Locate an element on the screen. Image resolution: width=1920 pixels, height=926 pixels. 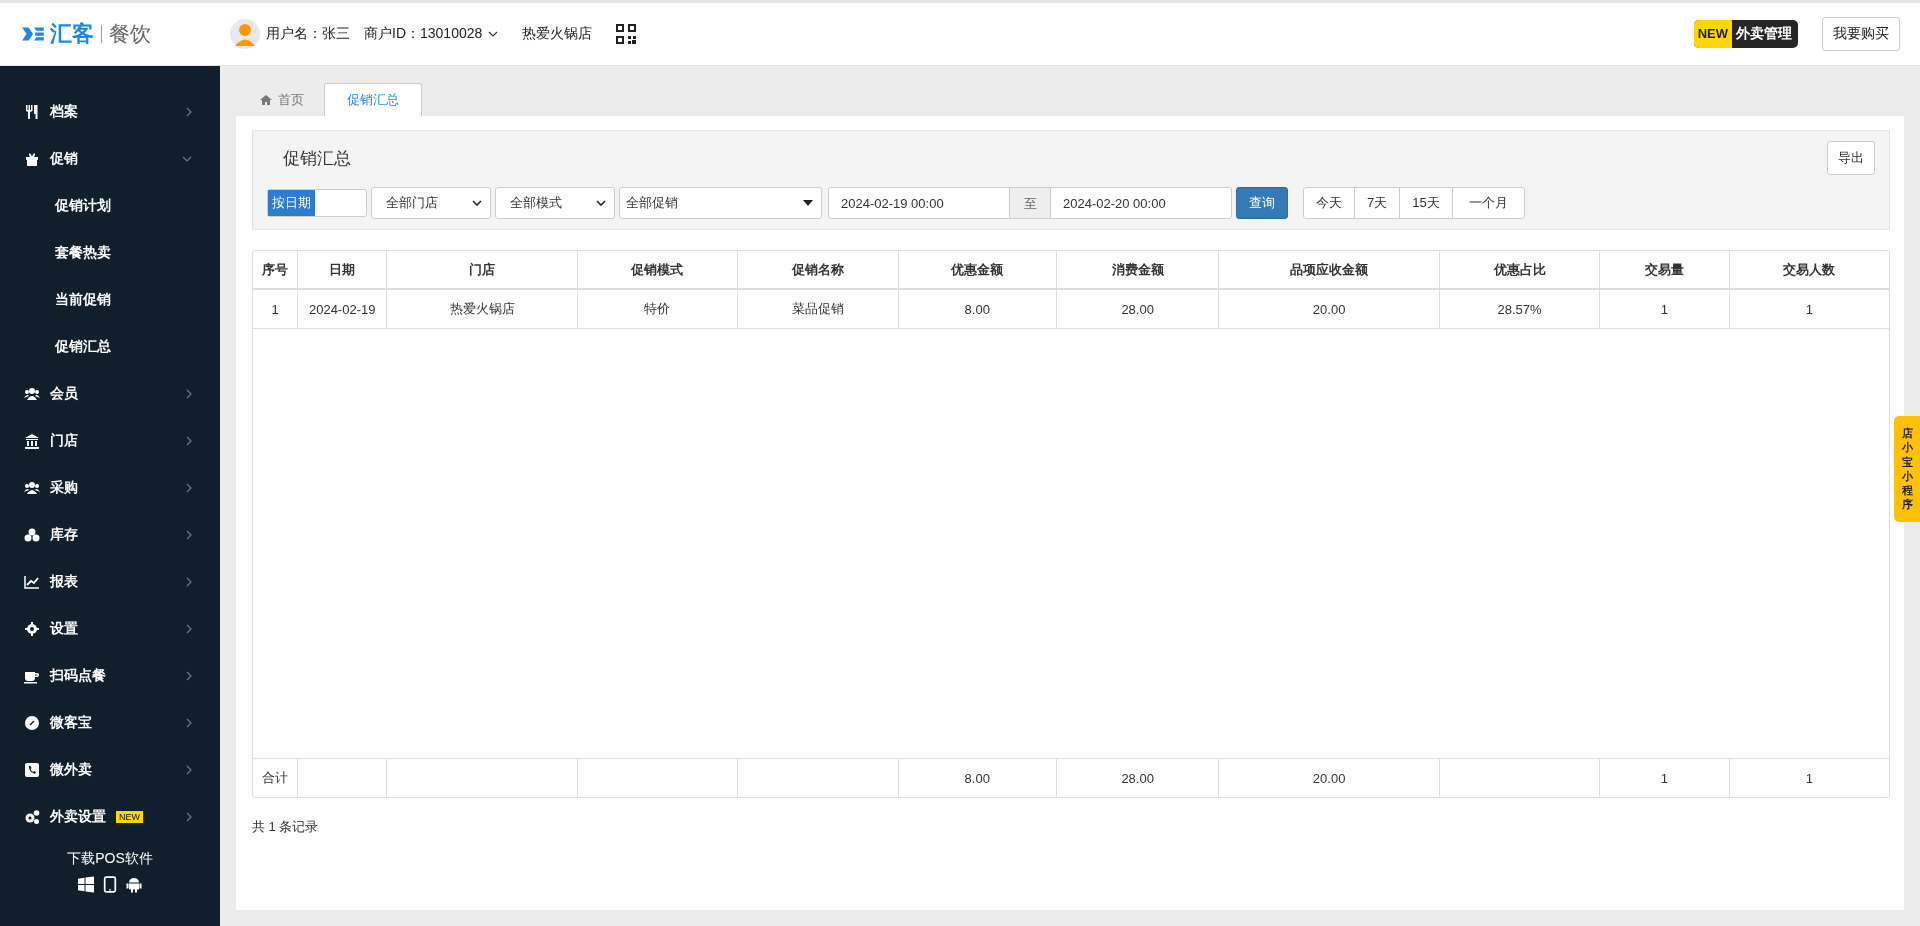
sidebar-subitem: 促销计划 is located at coordinates (110, 205).